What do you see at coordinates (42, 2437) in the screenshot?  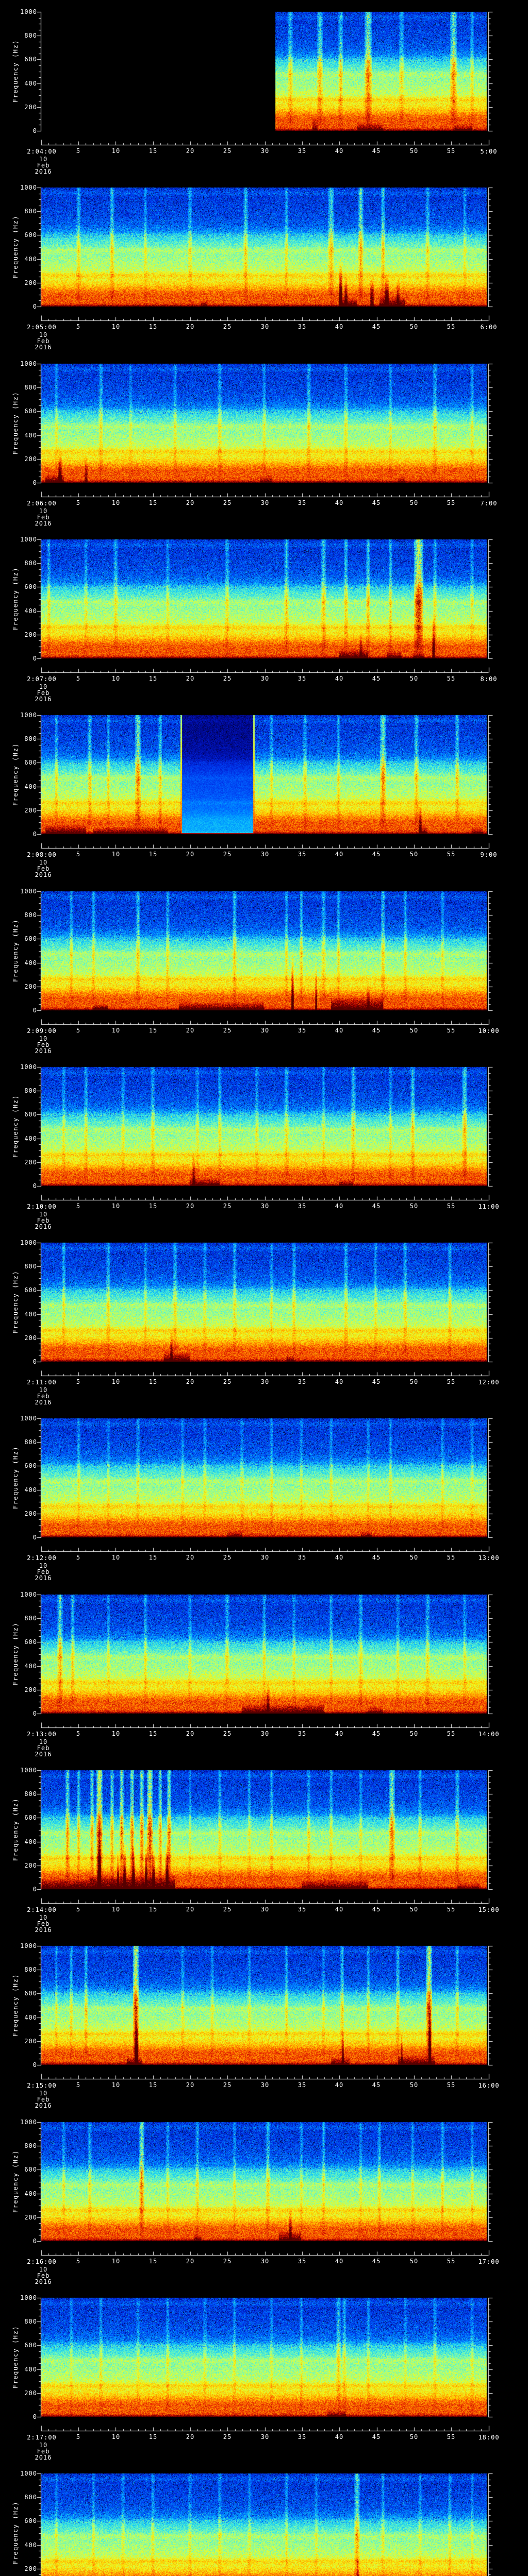 I see `x-axis-start-time: 2:17:00` at bounding box center [42, 2437].